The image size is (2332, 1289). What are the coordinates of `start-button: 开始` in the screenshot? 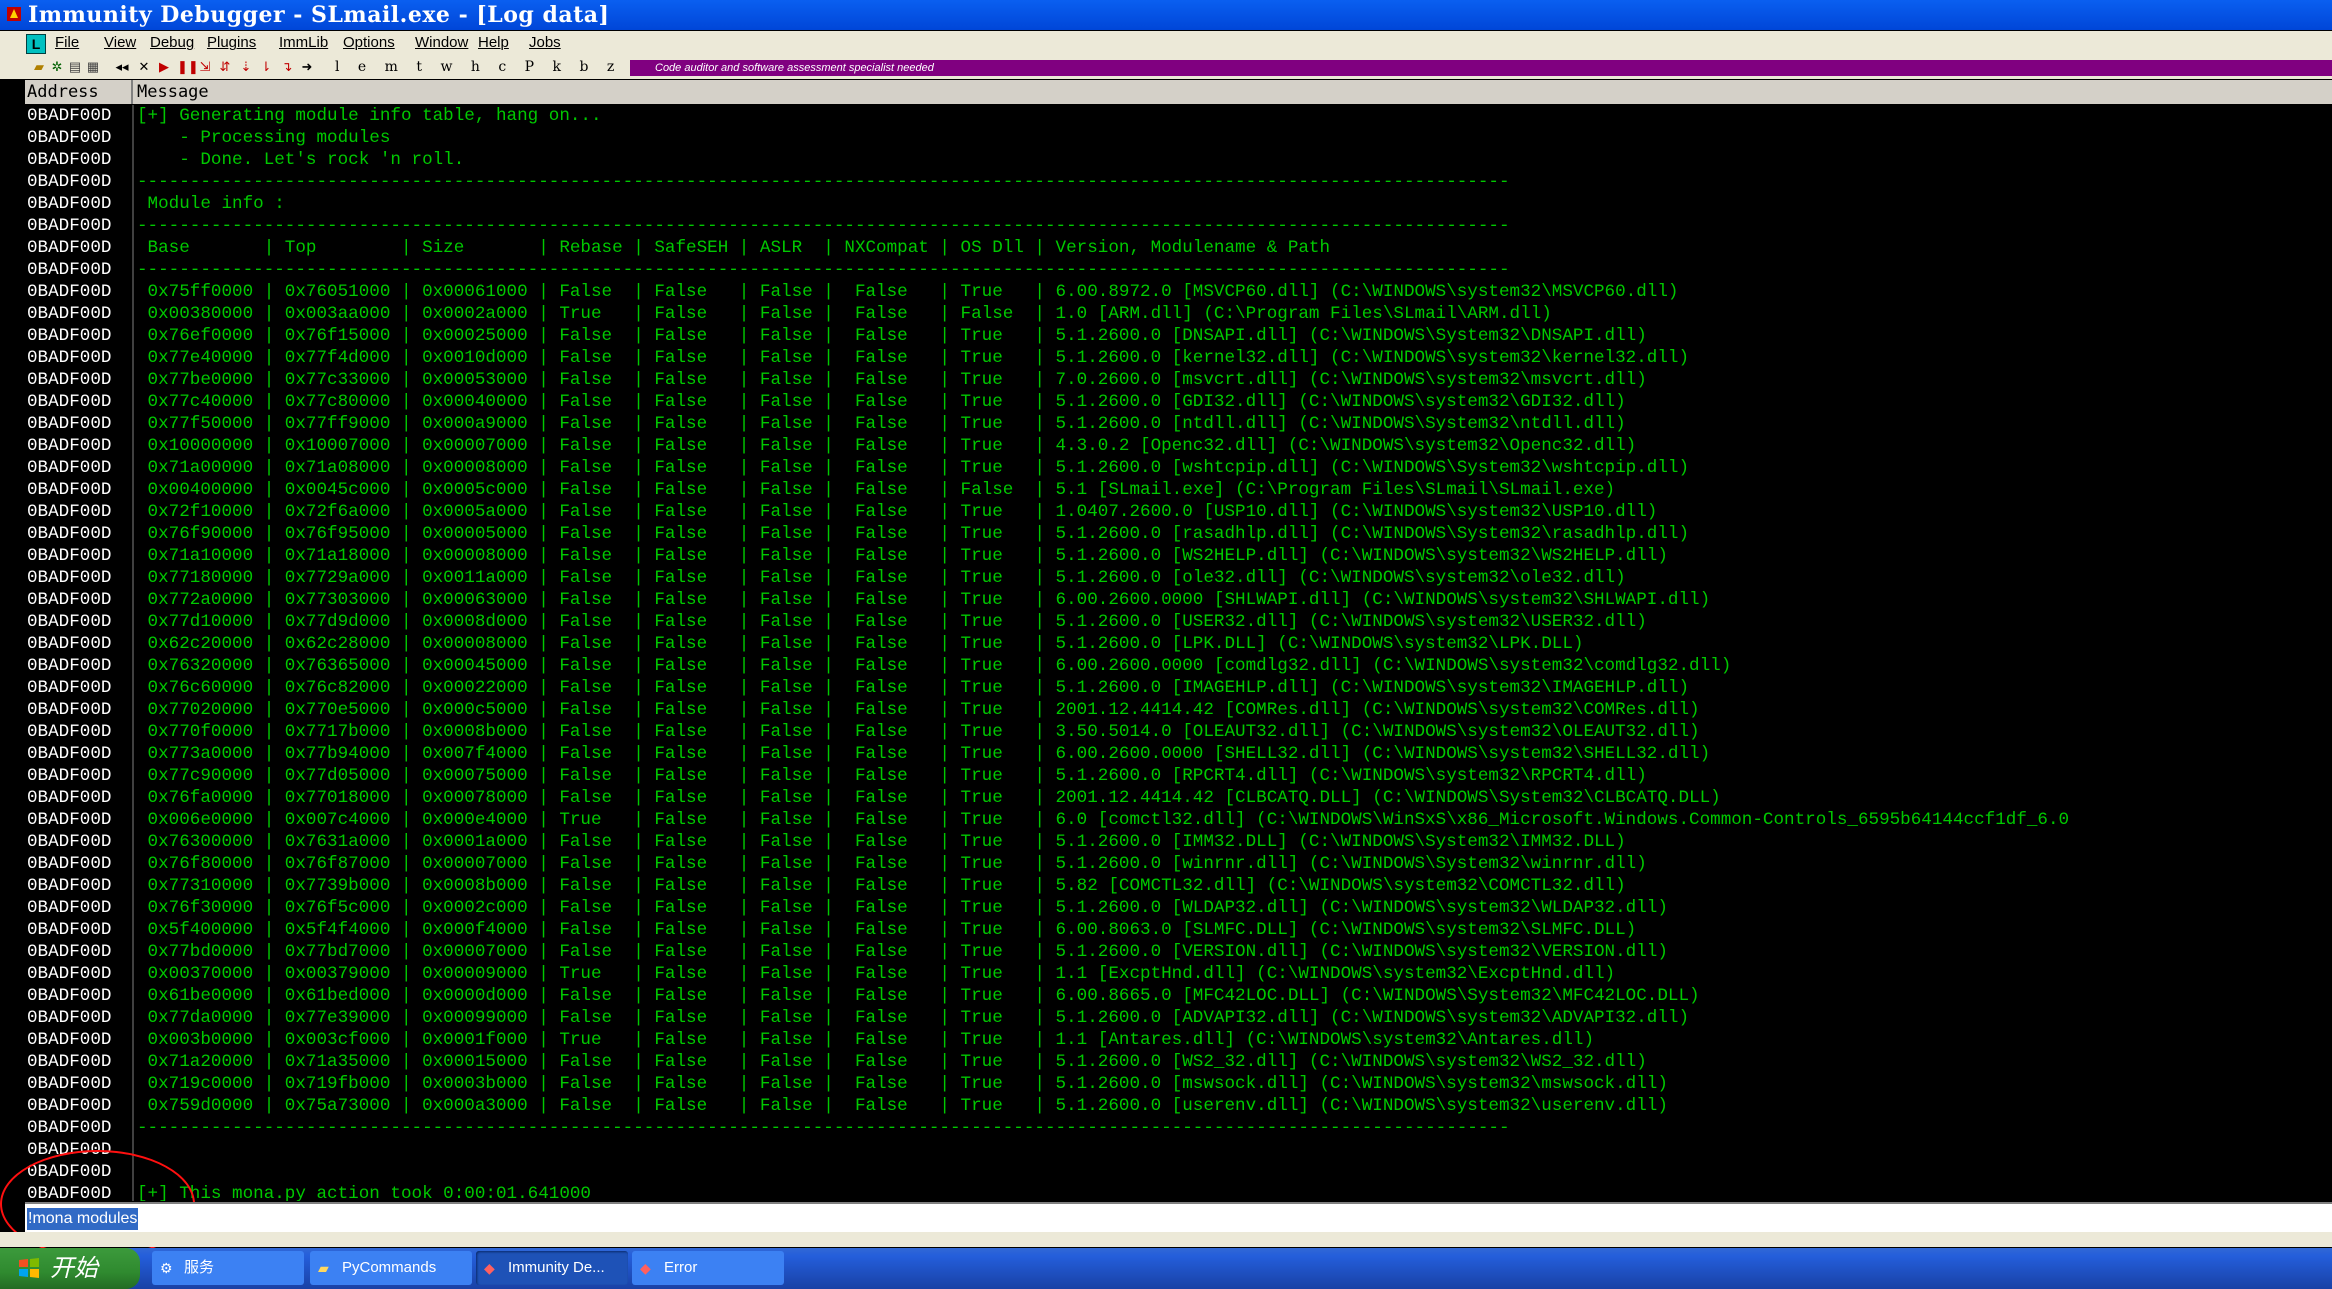 It's located at (70, 1268).